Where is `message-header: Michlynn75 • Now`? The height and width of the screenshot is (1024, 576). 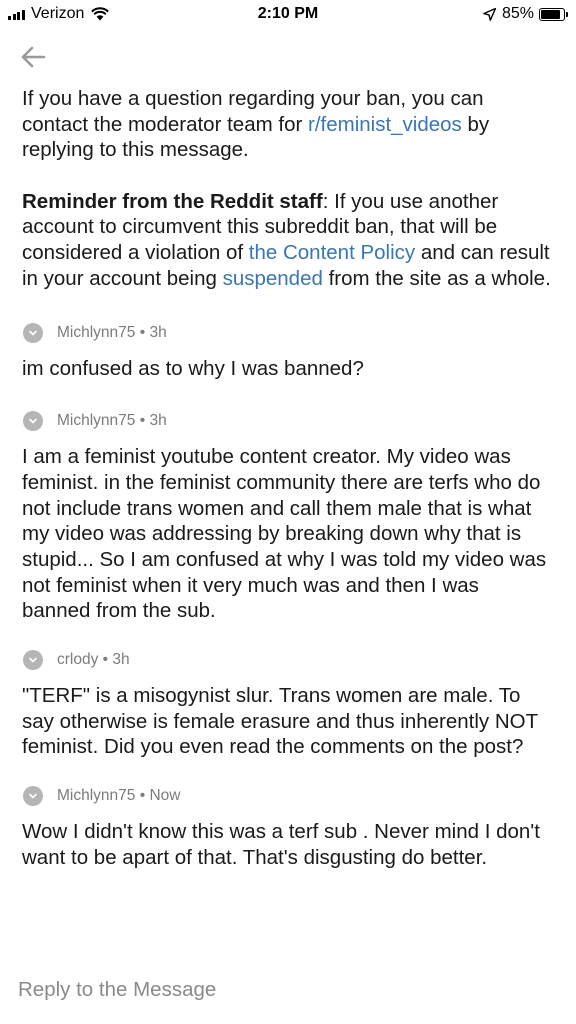
message-header: Michlynn75 • Now is located at coordinates (287, 796).